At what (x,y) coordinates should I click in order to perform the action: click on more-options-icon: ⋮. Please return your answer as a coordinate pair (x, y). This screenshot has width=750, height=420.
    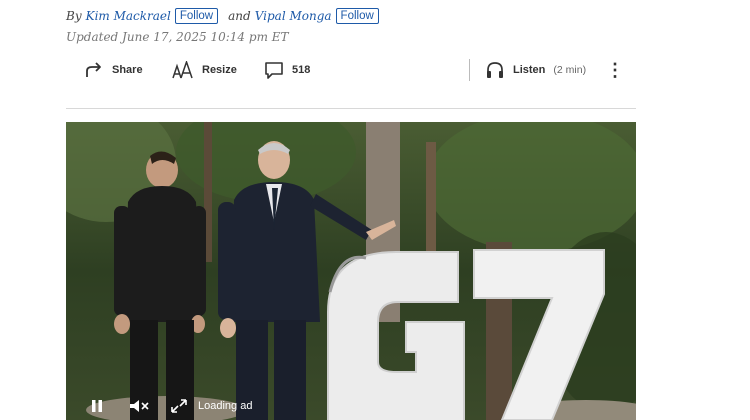
    Looking at the image, I should click on (615, 70).